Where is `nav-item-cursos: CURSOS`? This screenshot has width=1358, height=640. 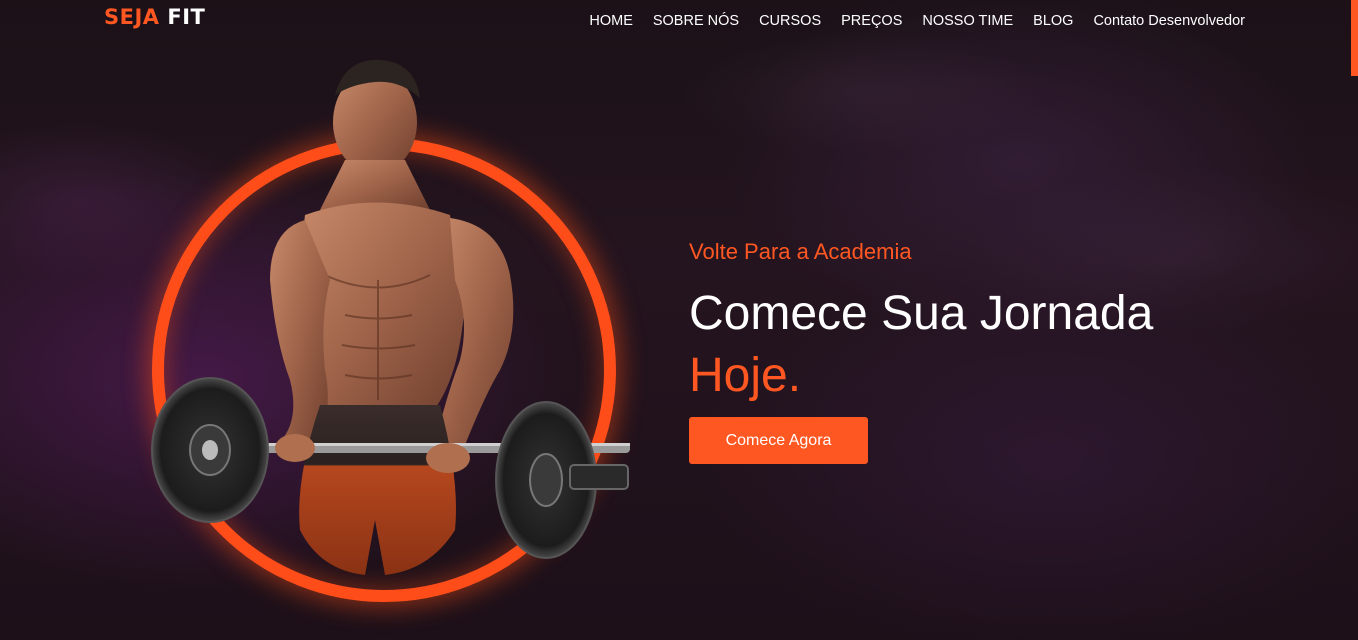 nav-item-cursos: CURSOS is located at coordinates (790, 21).